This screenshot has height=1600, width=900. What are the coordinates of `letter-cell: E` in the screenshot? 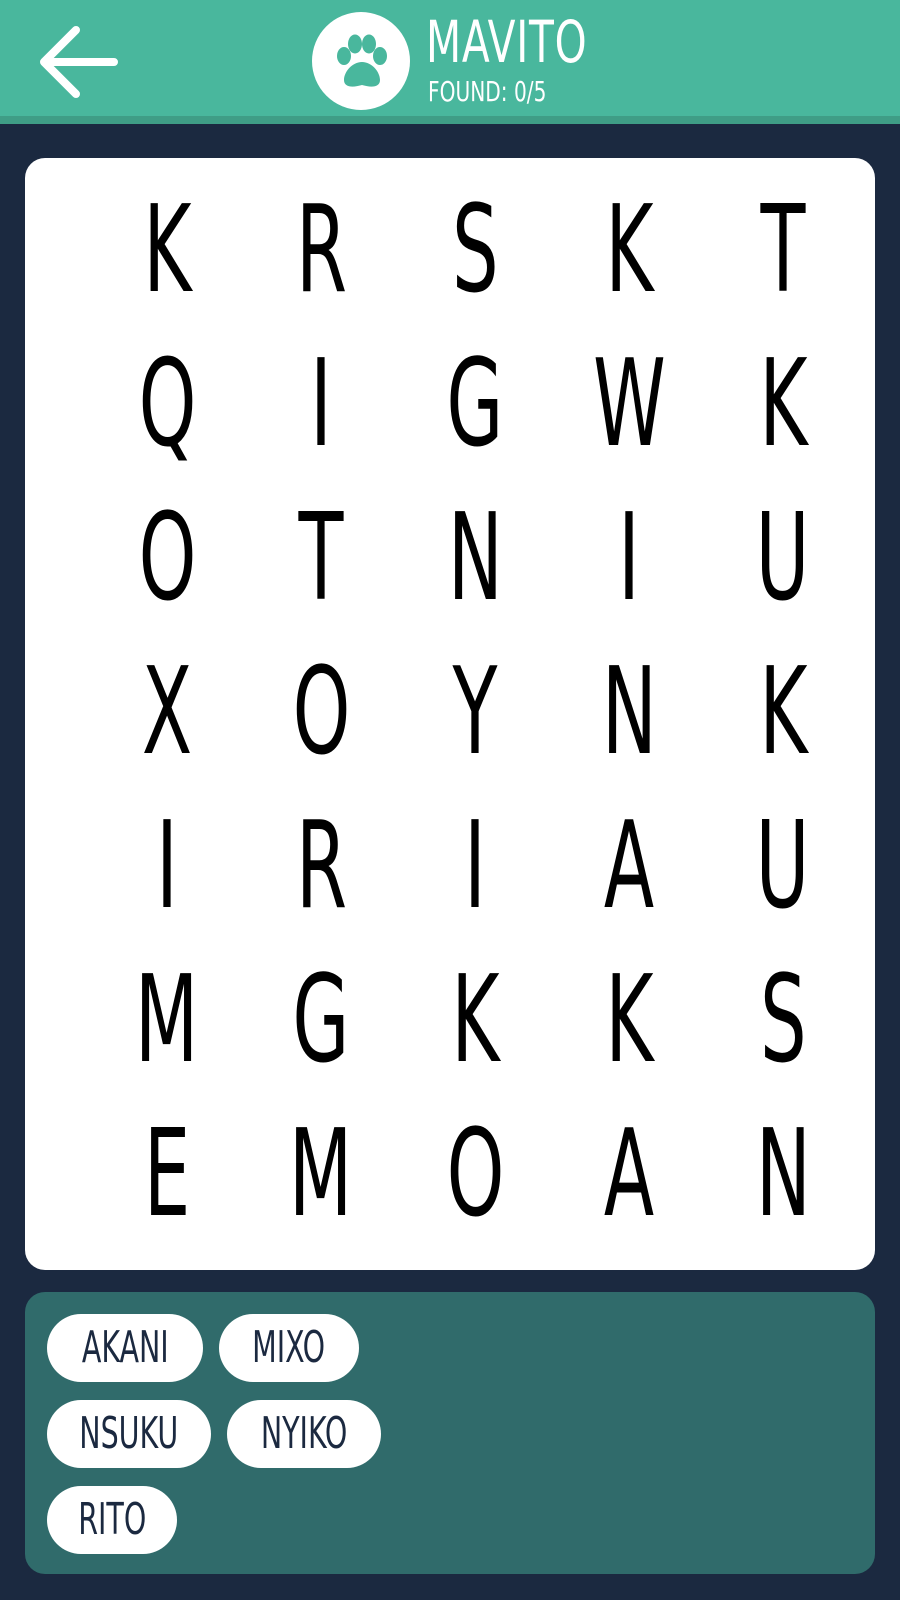 It's located at (167, 1175).